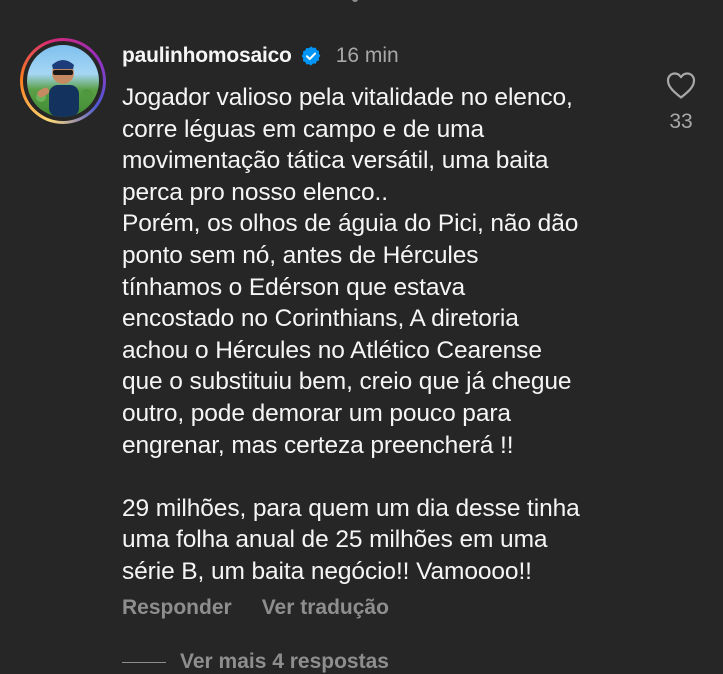  I want to click on avatar, so click(63, 81).